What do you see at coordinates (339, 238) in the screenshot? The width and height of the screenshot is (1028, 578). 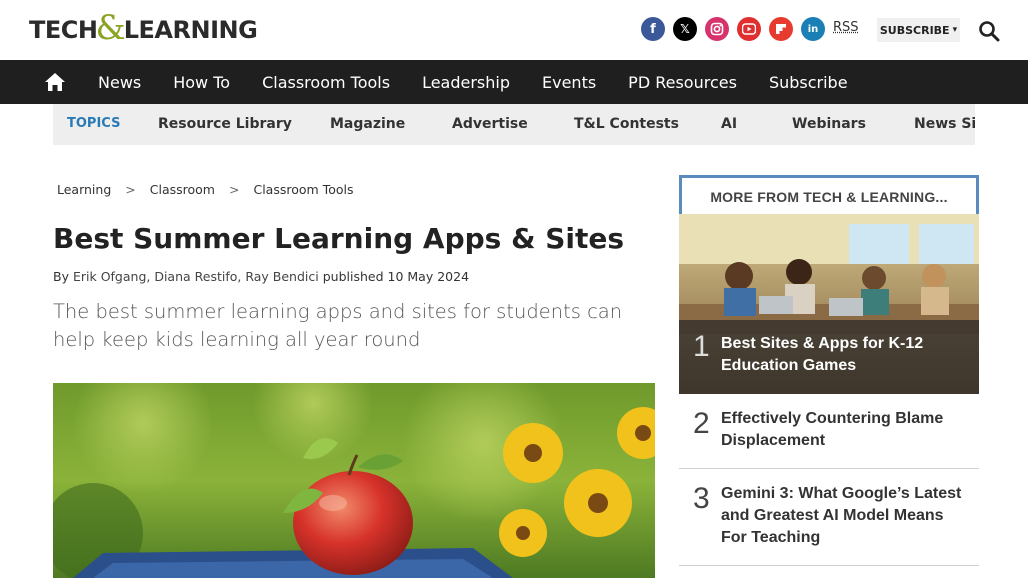 I see `article-title: Best Summer Learning Apps & Sites` at bounding box center [339, 238].